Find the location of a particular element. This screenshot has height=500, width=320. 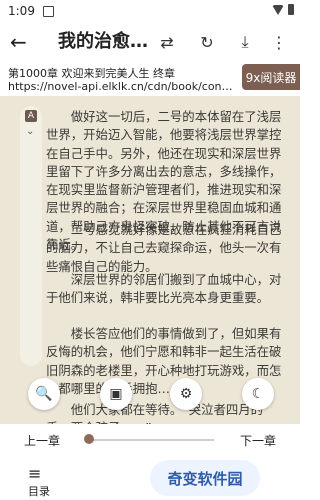

auto-page-icon: ▣ is located at coordinates (116, 394).